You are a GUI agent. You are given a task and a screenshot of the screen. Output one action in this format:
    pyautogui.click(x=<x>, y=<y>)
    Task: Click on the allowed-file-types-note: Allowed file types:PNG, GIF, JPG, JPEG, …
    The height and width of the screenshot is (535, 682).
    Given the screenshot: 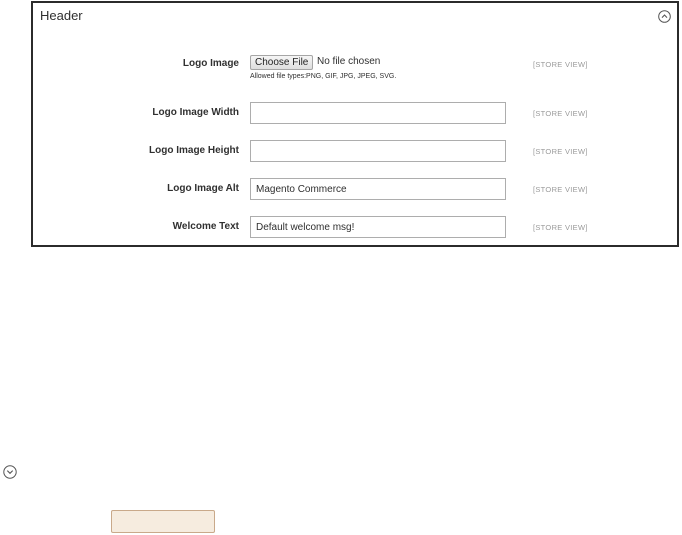 What is the action you would take?
    pyautogui.click(x=323, y=76)
    